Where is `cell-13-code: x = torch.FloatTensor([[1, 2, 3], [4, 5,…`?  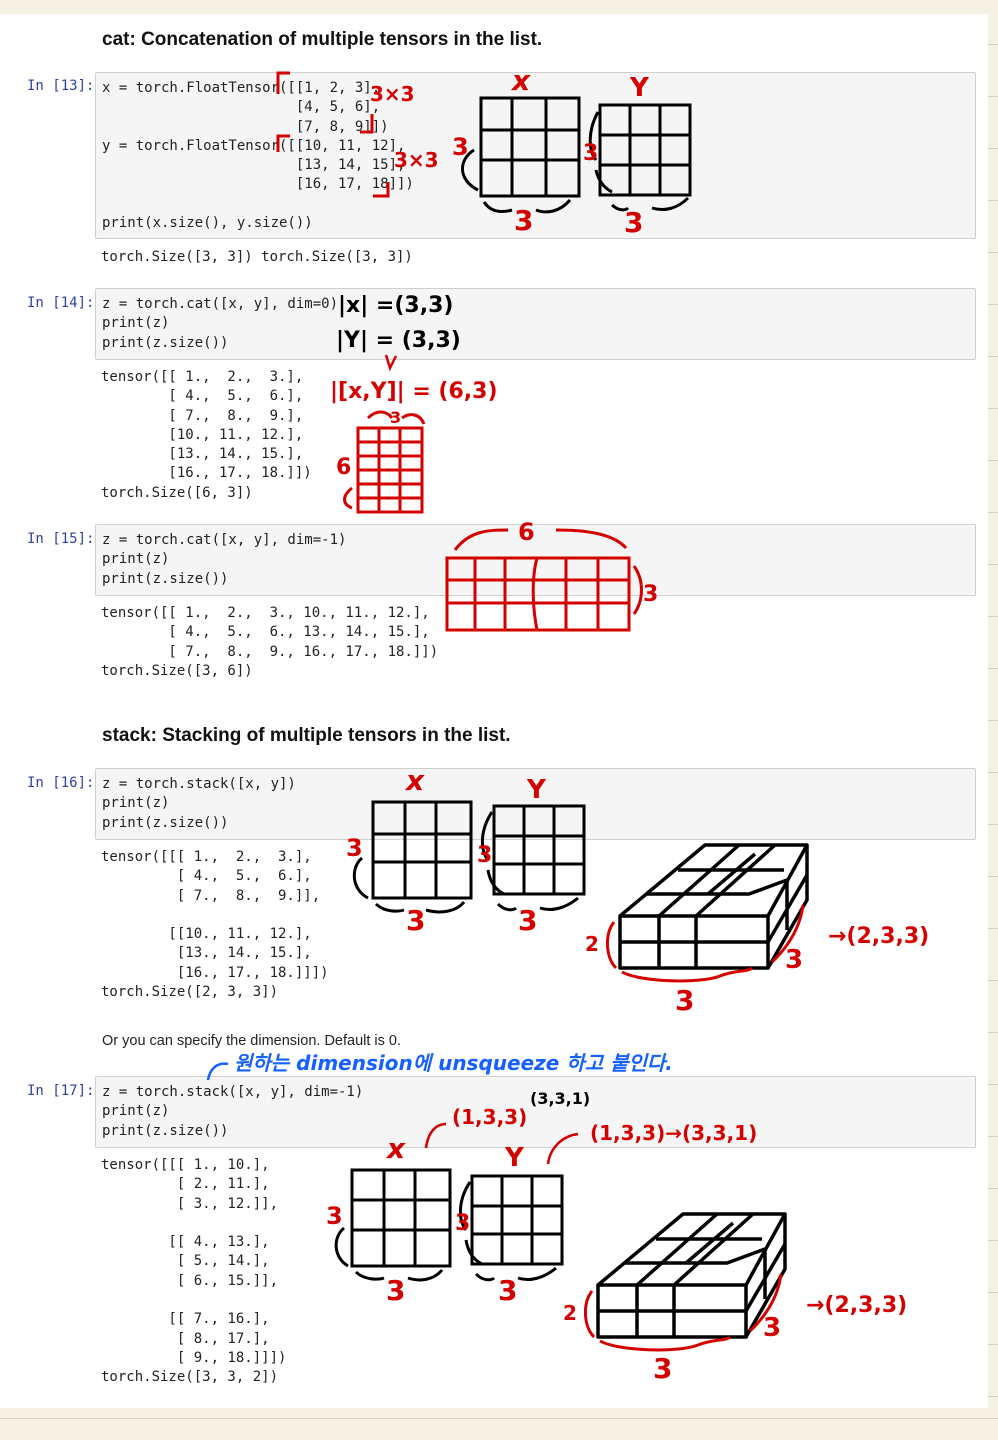
cell-13-code: x = torch.FloatTensor([[1, 2, 3], [4, 5,… is located at coordinates (535, 156).